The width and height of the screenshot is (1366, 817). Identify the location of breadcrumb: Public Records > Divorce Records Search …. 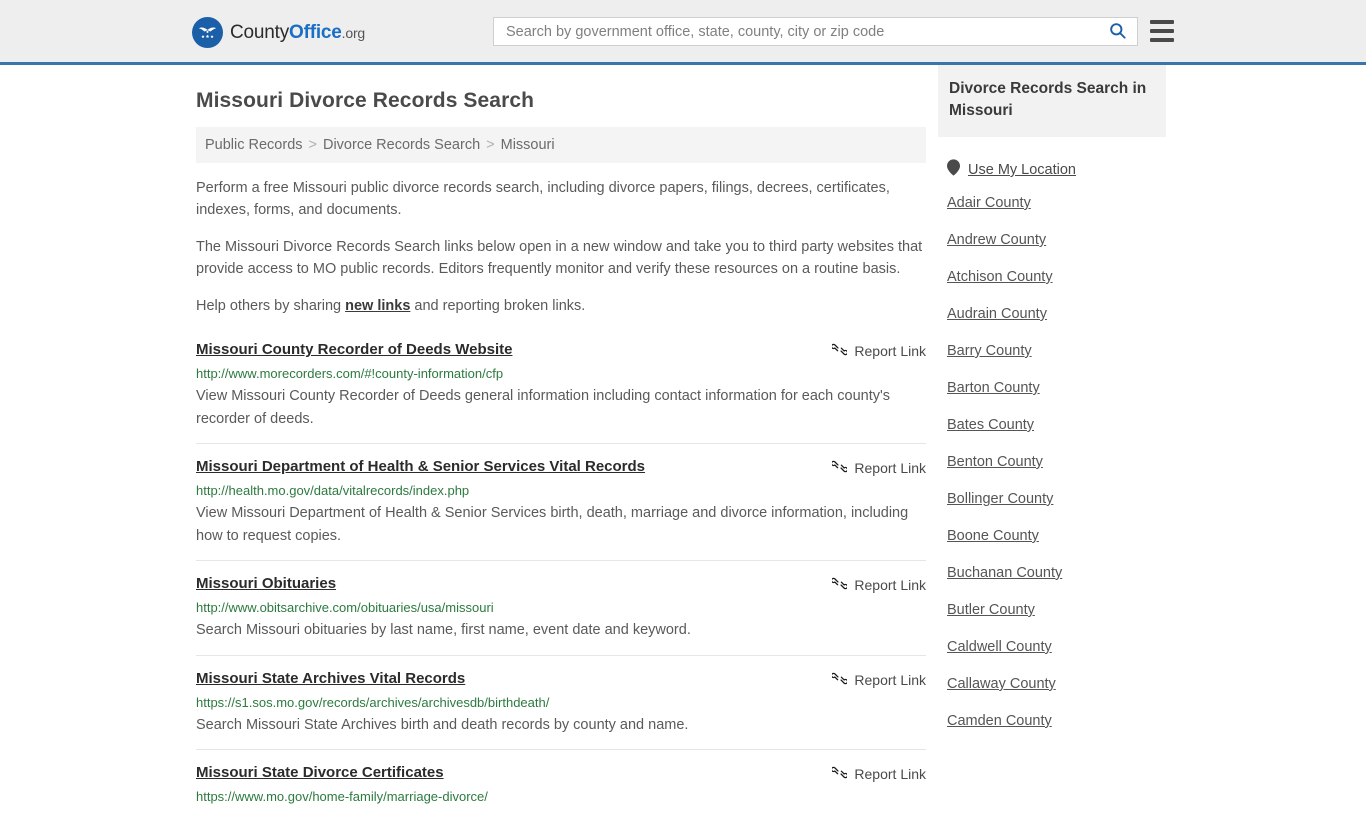
(561, 145).